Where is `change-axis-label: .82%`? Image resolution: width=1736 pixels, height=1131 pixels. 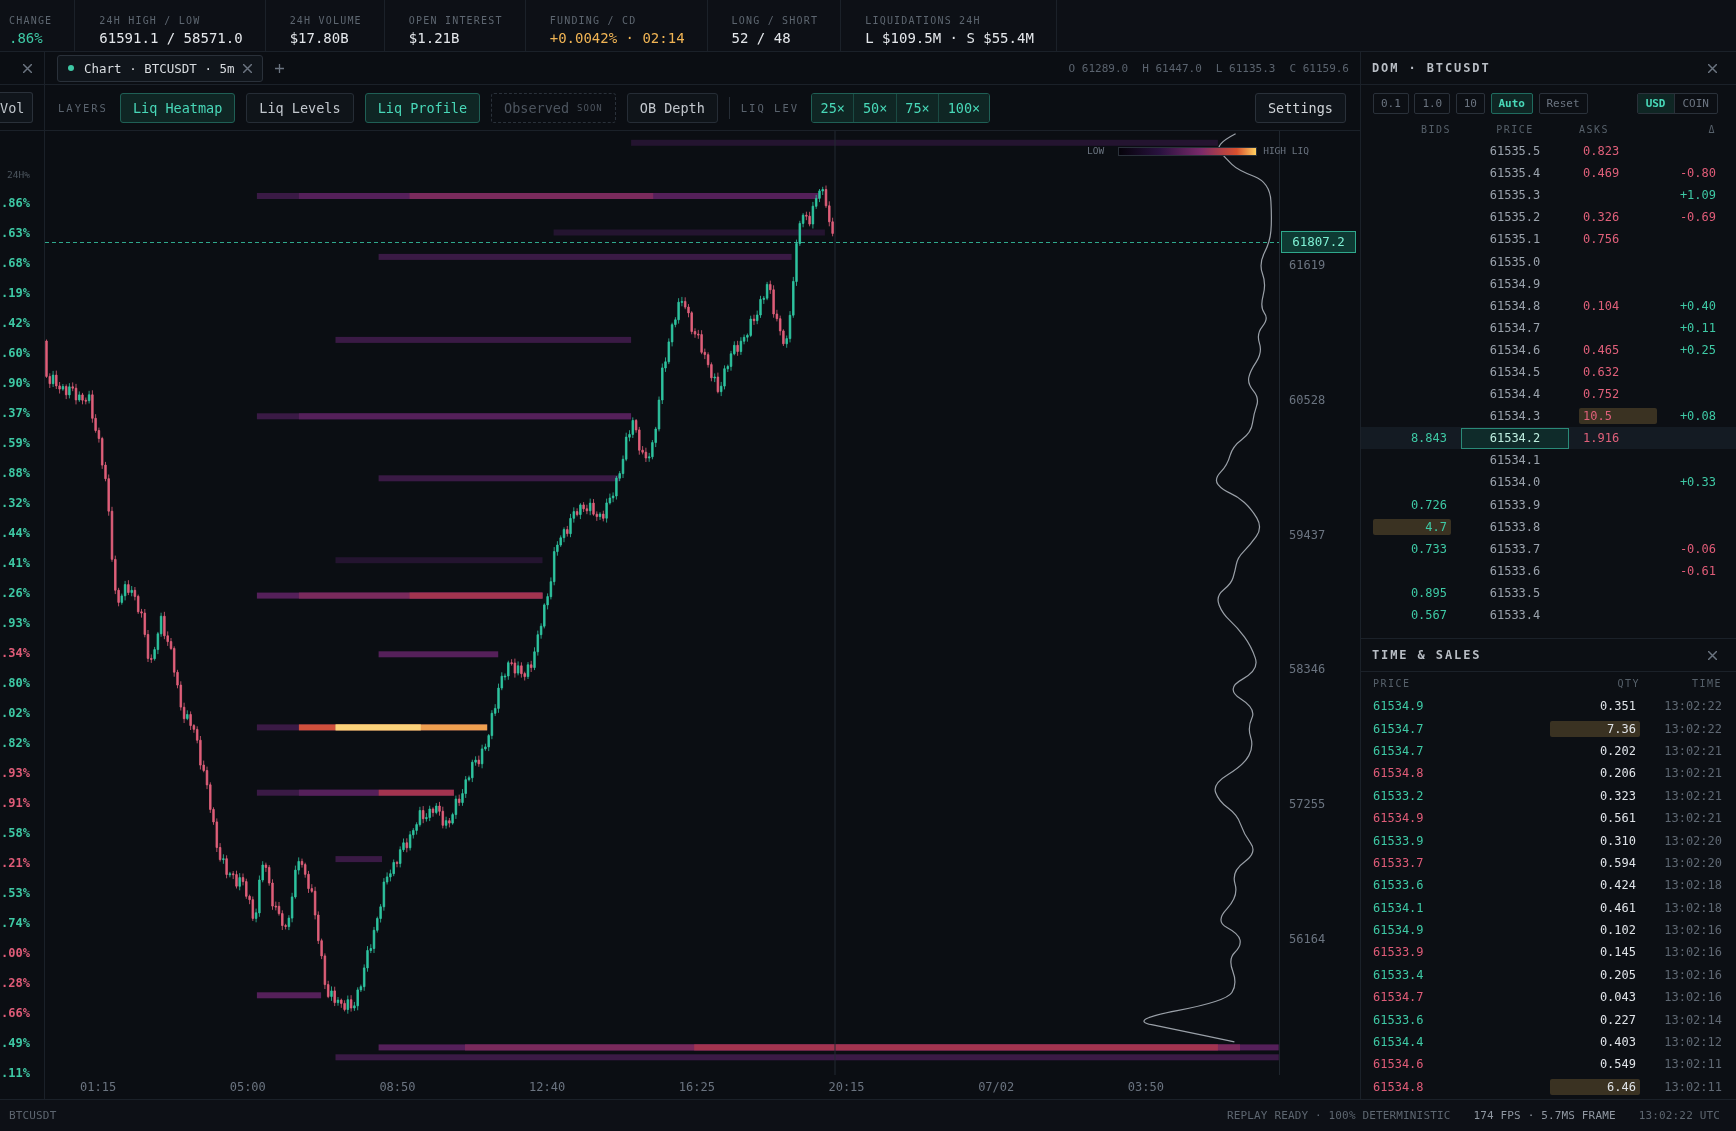
change-axis-label: .82% is located at coordinates (15, 743).